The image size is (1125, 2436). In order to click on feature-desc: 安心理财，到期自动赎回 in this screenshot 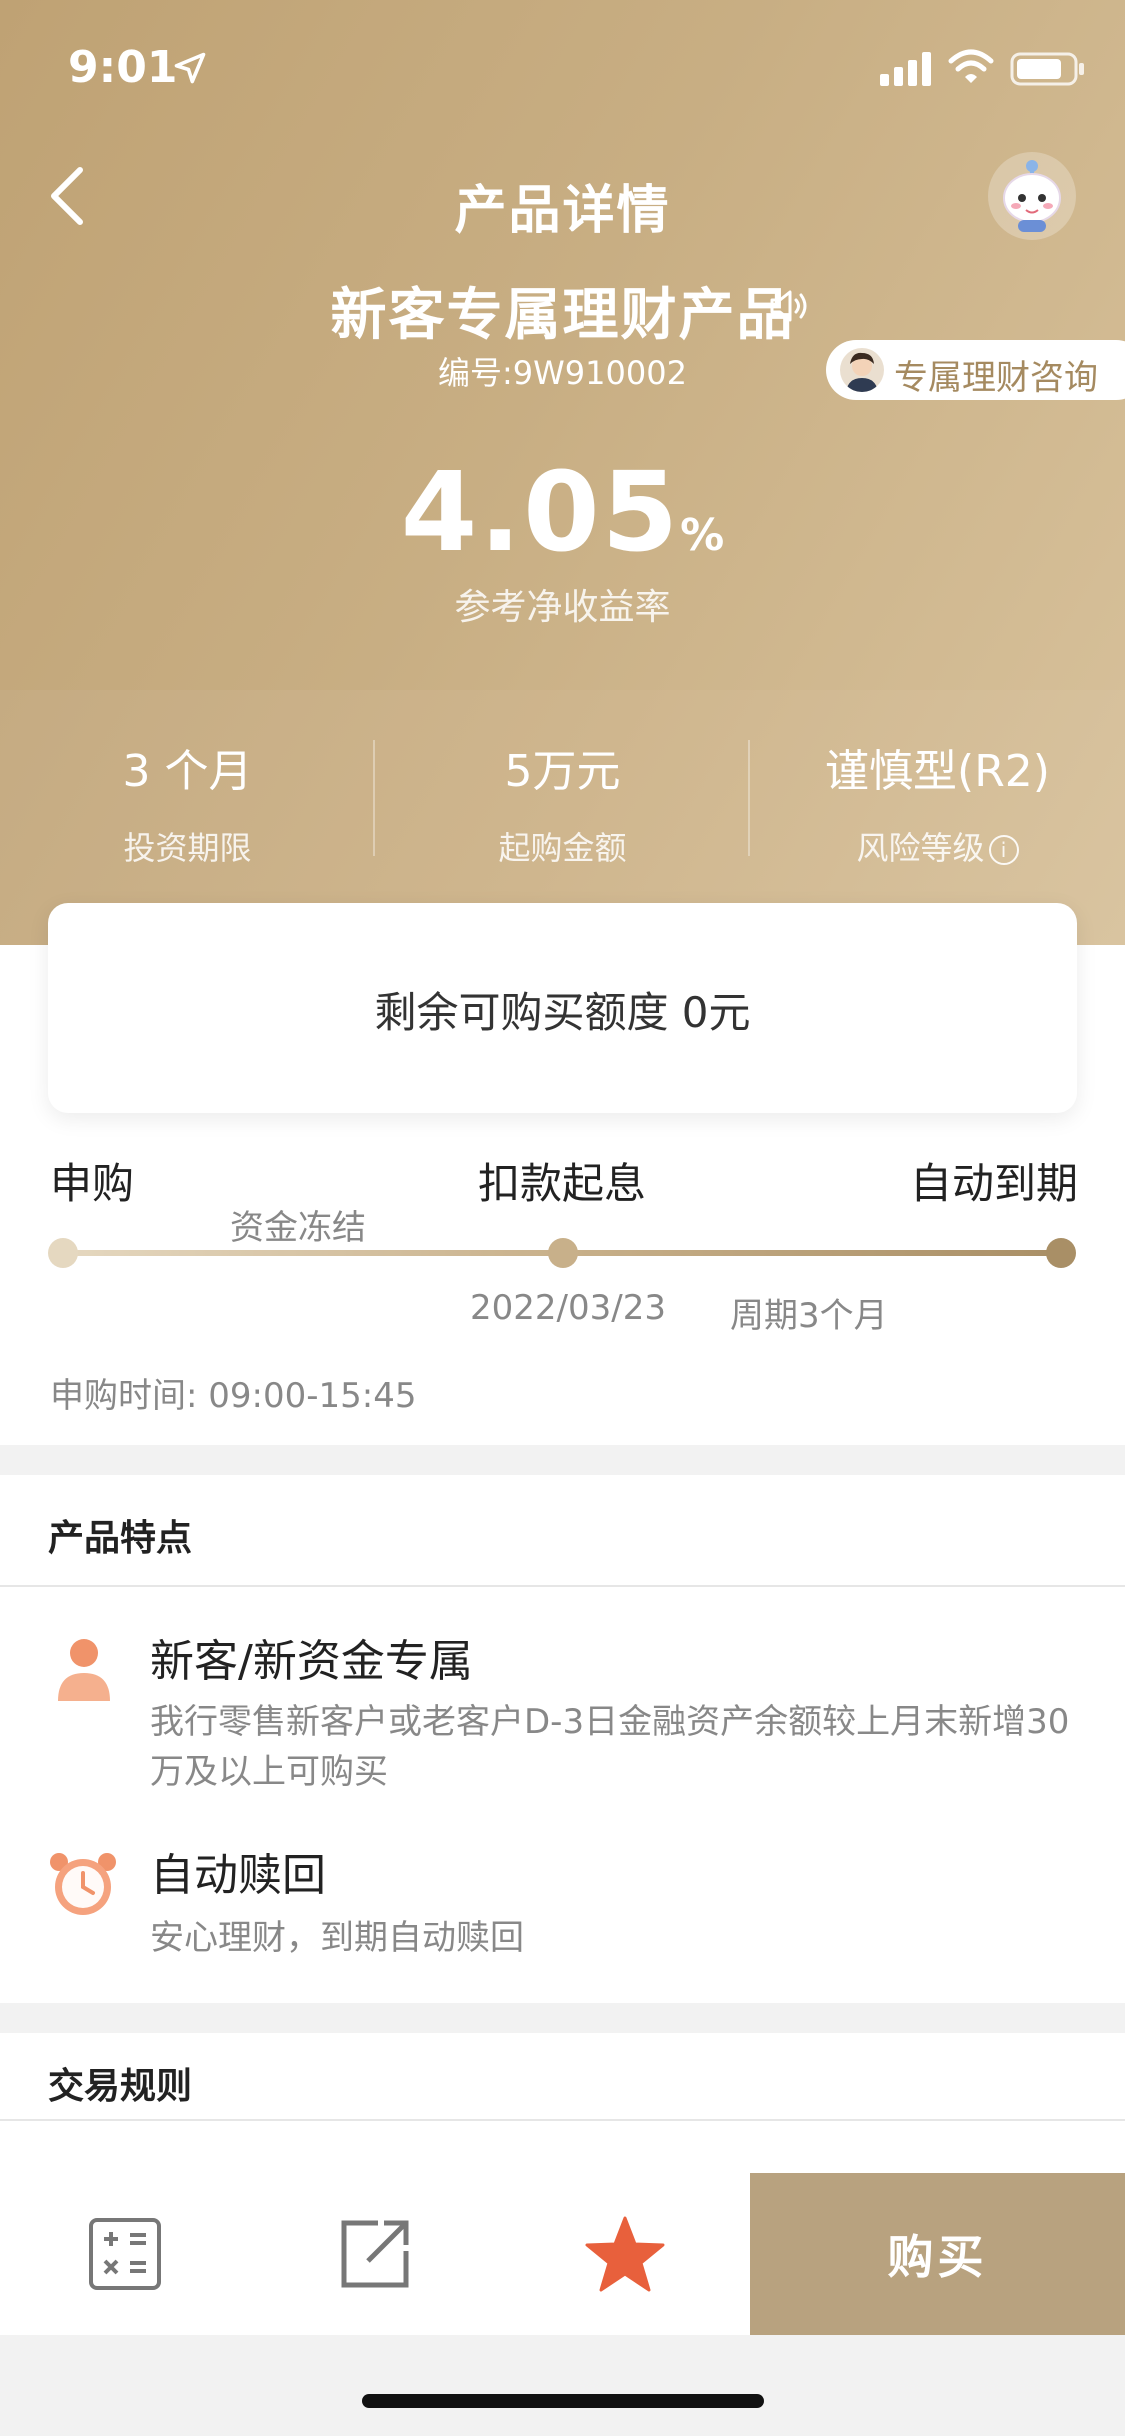, I will do `click(337, 1938)`.